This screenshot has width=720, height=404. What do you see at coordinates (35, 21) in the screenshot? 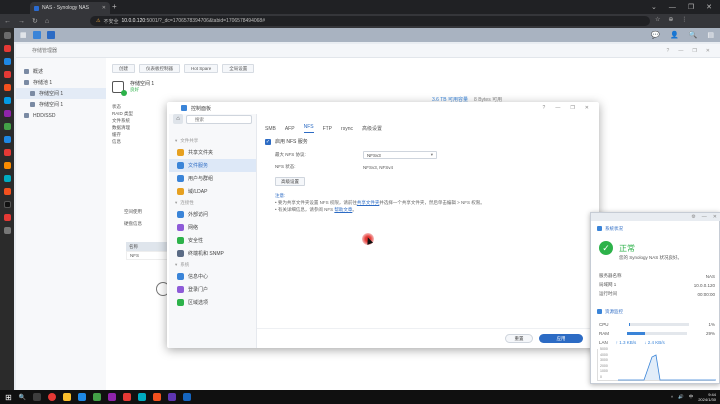
I see `reload-icon: ↻` at bounding box center [35, 21].